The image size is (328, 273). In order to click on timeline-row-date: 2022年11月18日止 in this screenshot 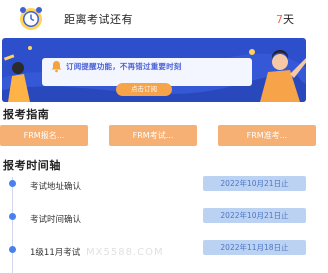, I will do `click(254, 247)`.